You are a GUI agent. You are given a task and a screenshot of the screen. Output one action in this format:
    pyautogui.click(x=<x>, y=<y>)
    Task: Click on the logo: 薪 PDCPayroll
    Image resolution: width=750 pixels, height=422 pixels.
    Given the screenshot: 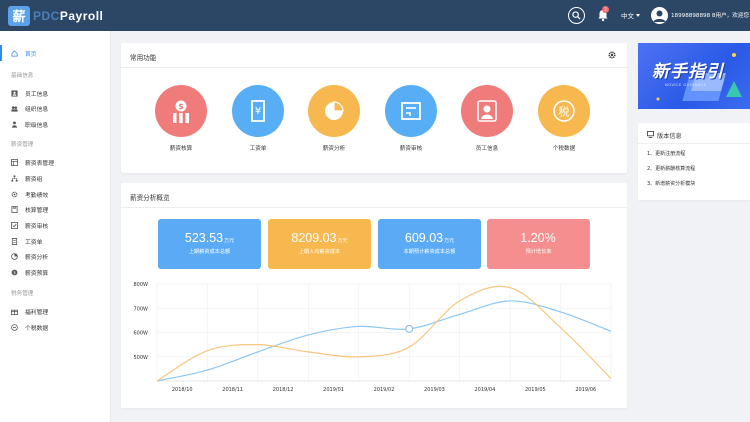 What is the action you would take?
    pyautogui.click(x=55, y=15)
    